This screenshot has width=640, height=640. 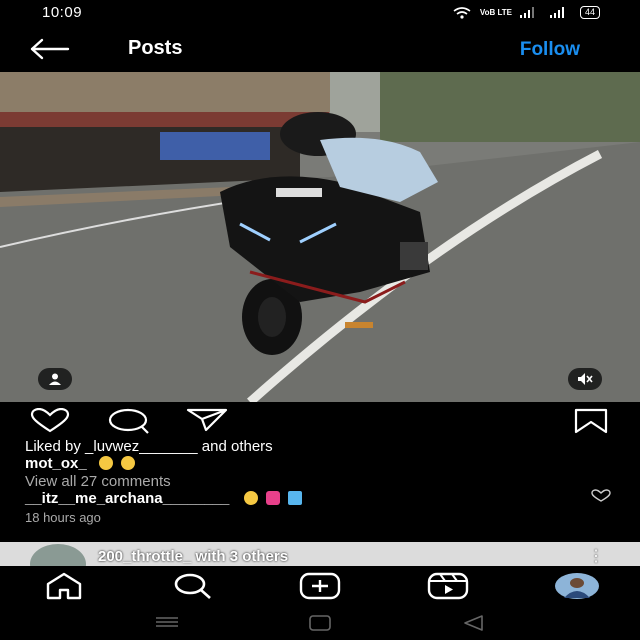 I want to click on home-system-button, so click(x=320, y=625).